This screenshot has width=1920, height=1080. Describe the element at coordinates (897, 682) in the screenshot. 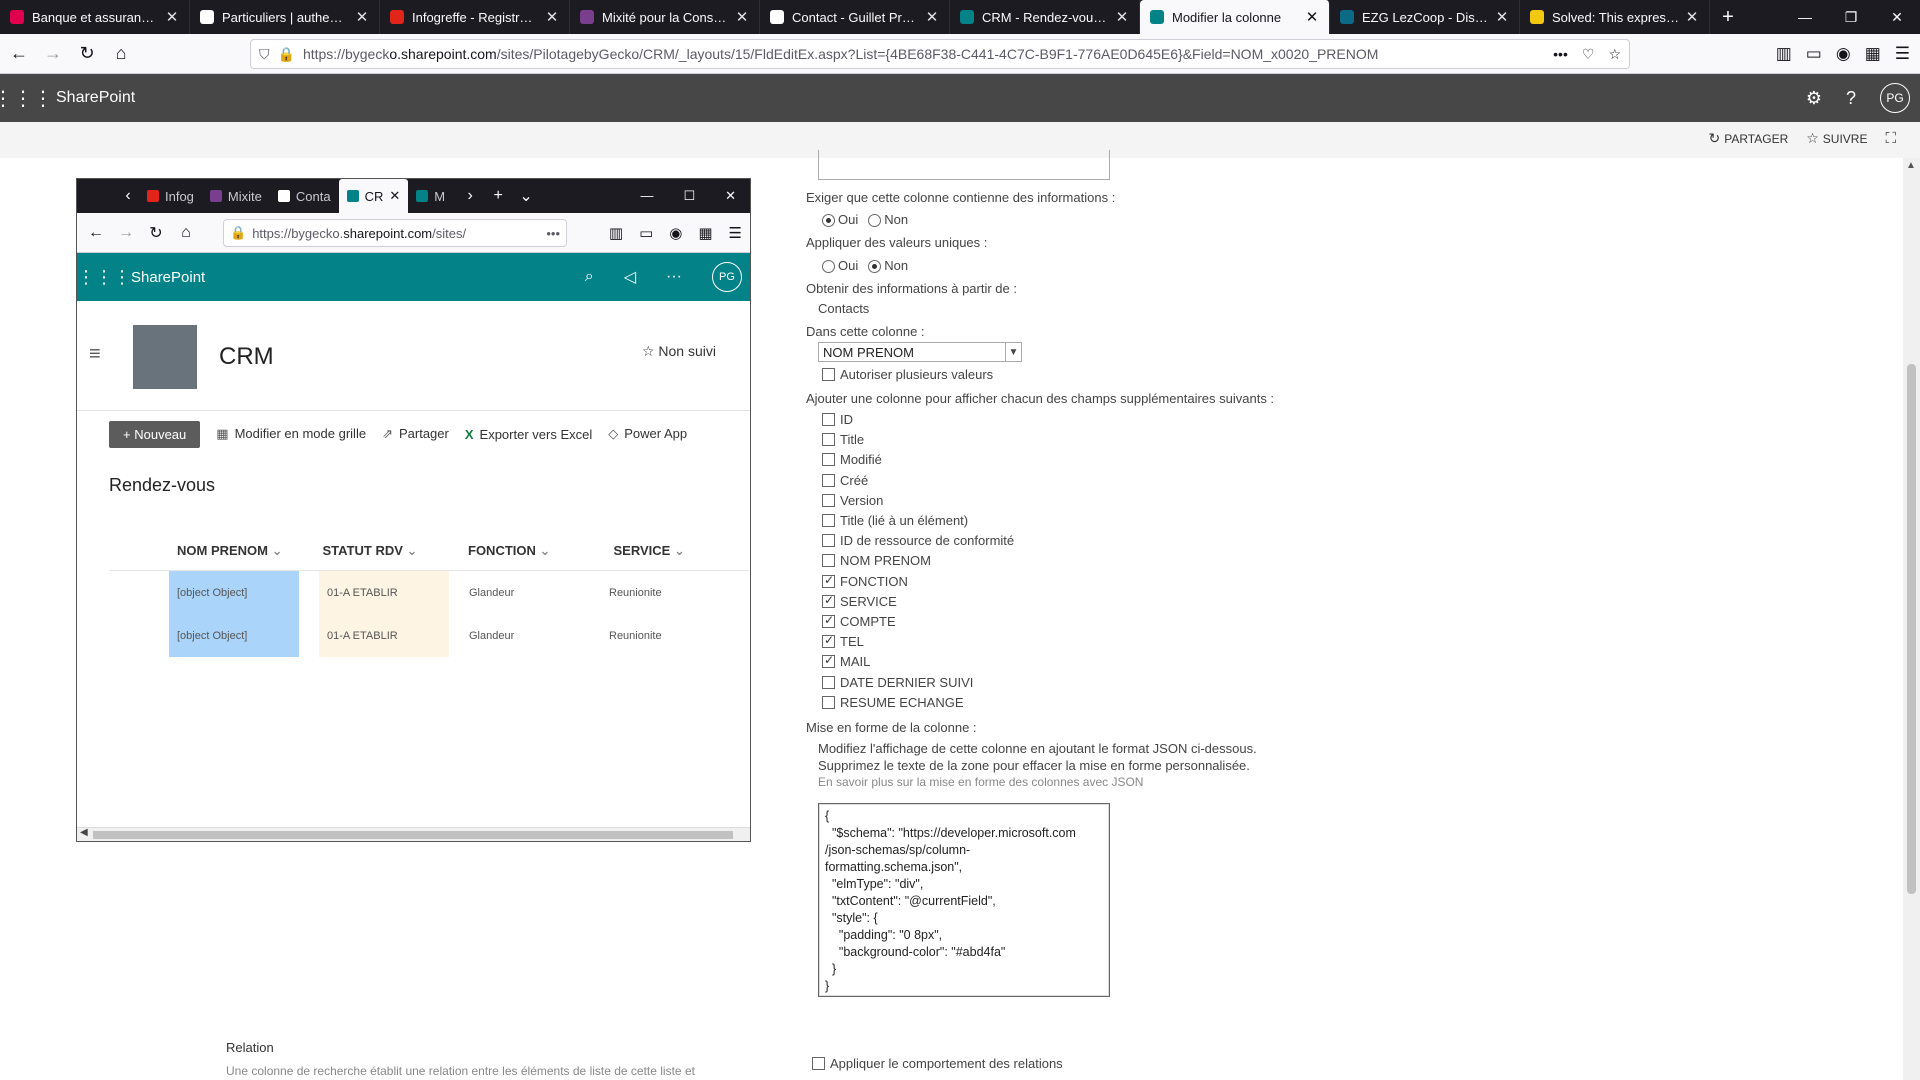

I see `extra-field-checkbox: DATE DERNIER SUIVI` at that location.